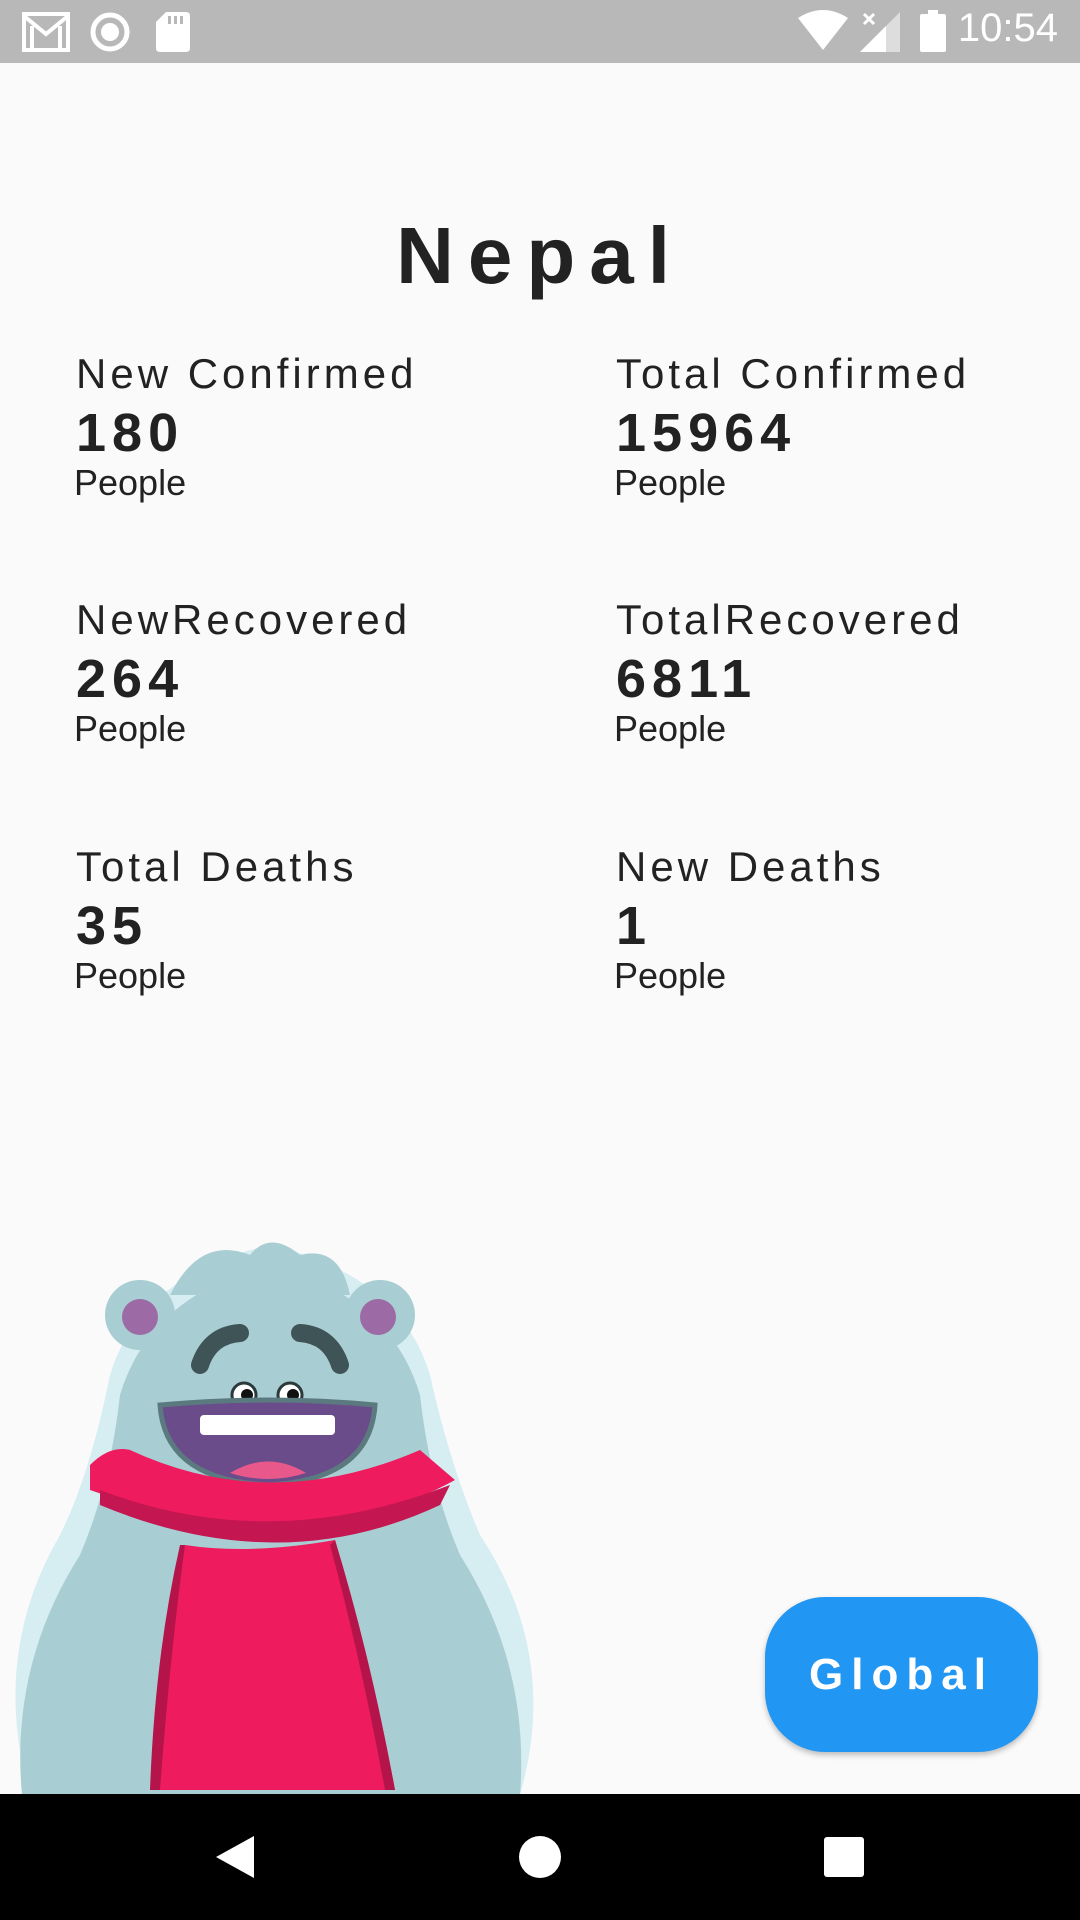  I want to click on navigation-bar, so click(540, 1857).